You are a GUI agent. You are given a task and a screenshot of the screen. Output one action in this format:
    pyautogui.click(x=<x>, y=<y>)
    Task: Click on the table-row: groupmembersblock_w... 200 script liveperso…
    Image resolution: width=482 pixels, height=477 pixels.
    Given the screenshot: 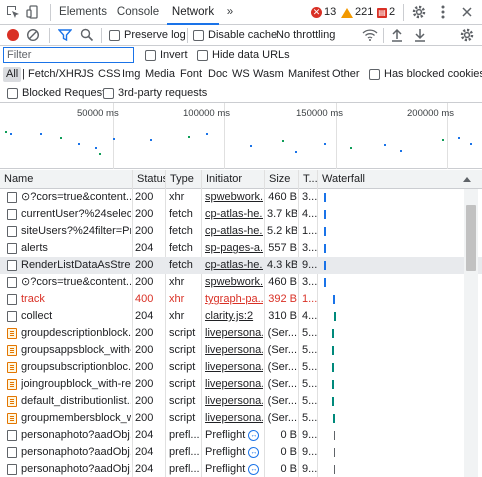 What is the action you would take?
    pyautogui.click(x=241, y=418)
    